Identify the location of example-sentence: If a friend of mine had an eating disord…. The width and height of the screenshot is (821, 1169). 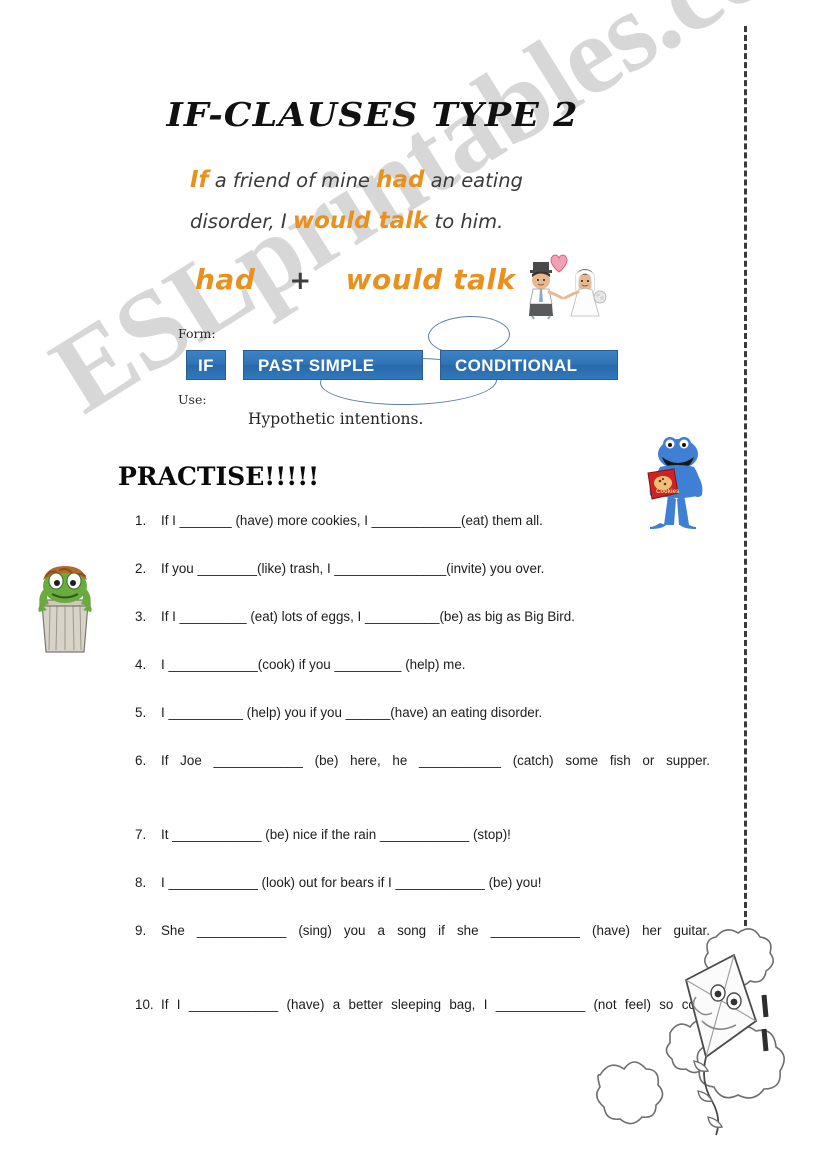
(405, 283).